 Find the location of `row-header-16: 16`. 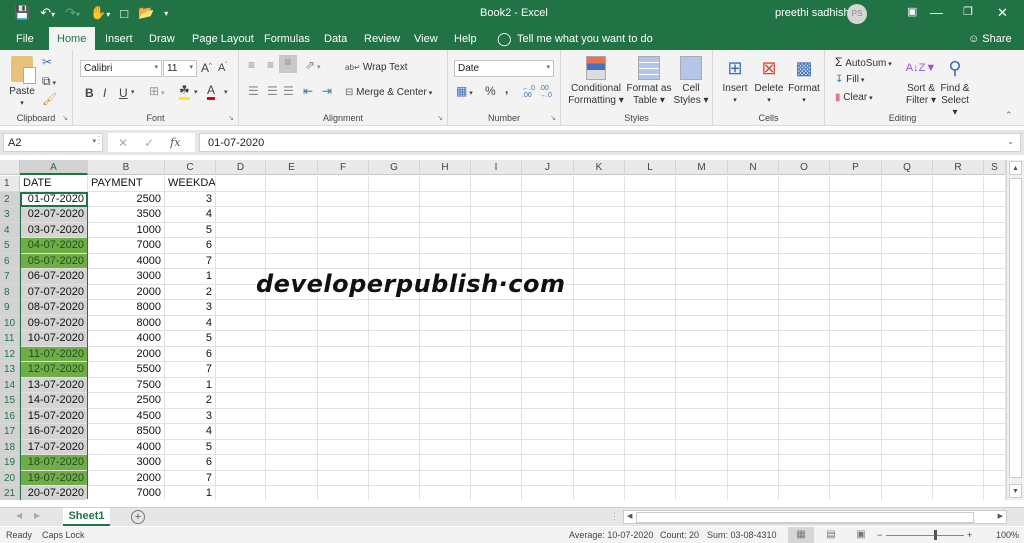

row-header-16: 16 is located at coordinates (10, 416).